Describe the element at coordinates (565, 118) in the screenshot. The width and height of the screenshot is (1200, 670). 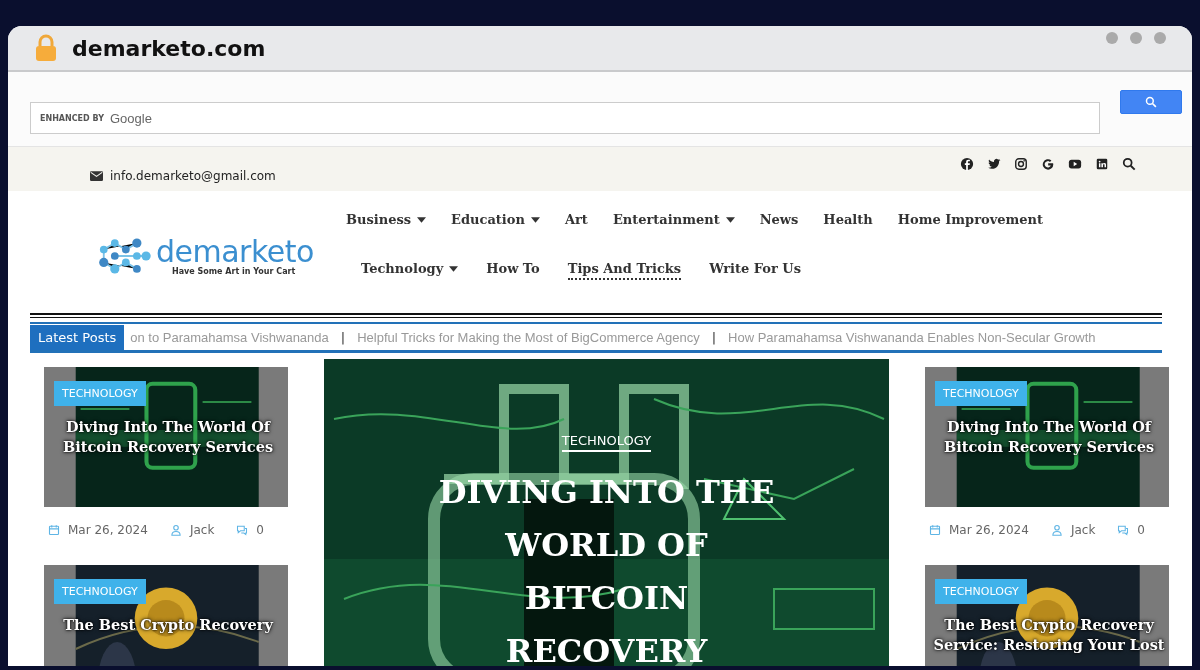
I see `search-field: ENHANCED BY Google` at that location.